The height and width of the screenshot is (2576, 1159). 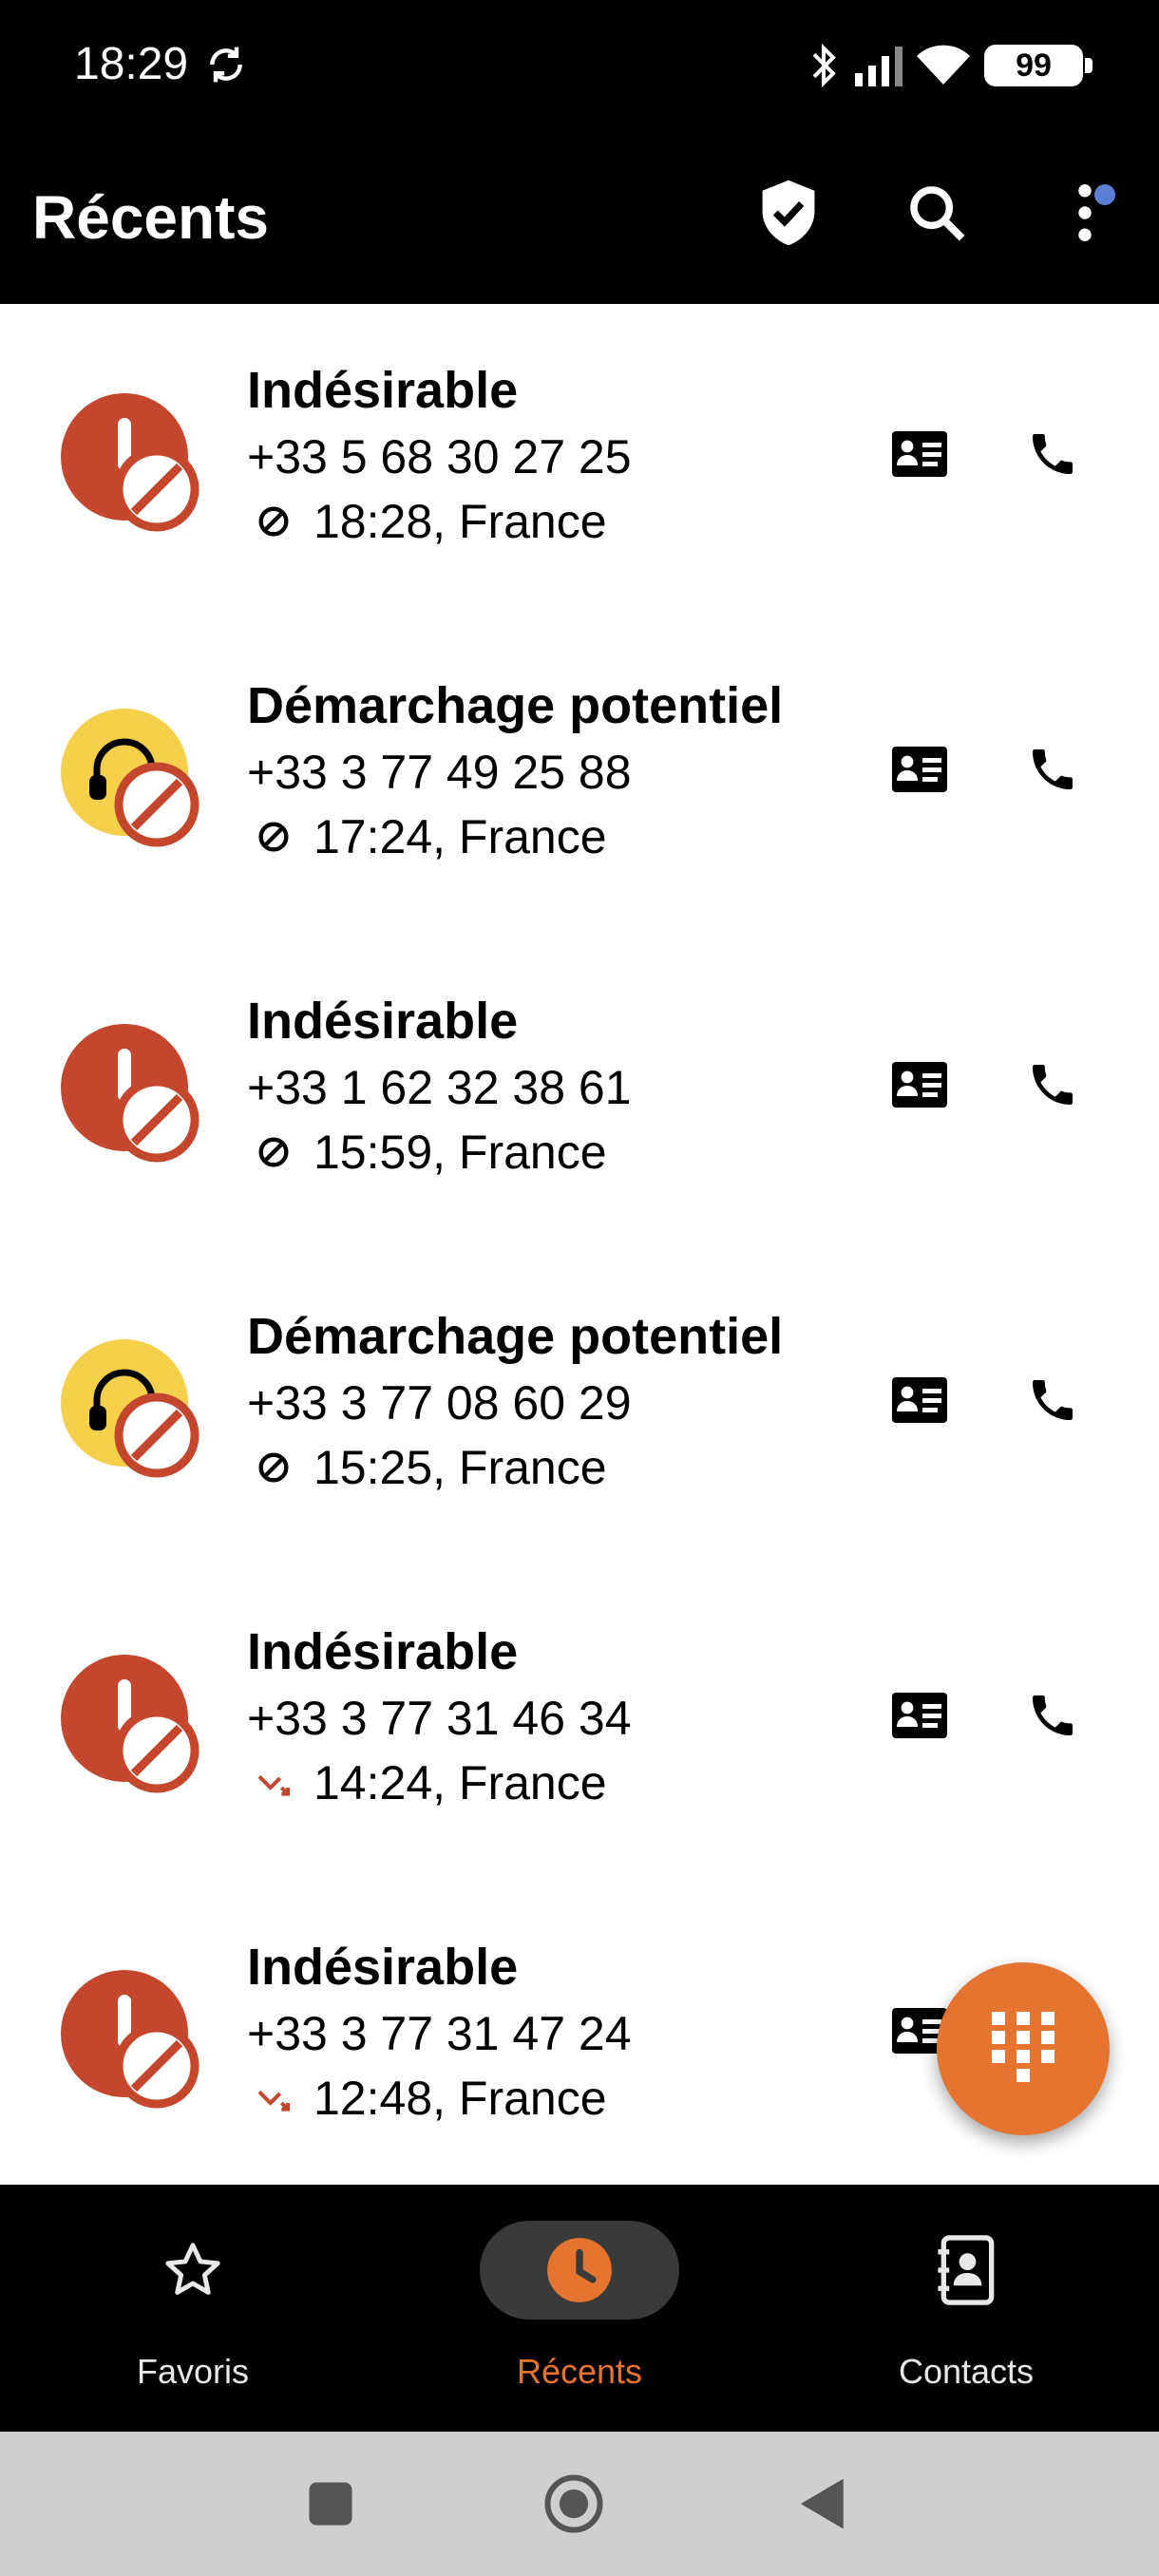 I want to click on call-number: +33 5 68 30 27 25, so click(x=439, y=456).